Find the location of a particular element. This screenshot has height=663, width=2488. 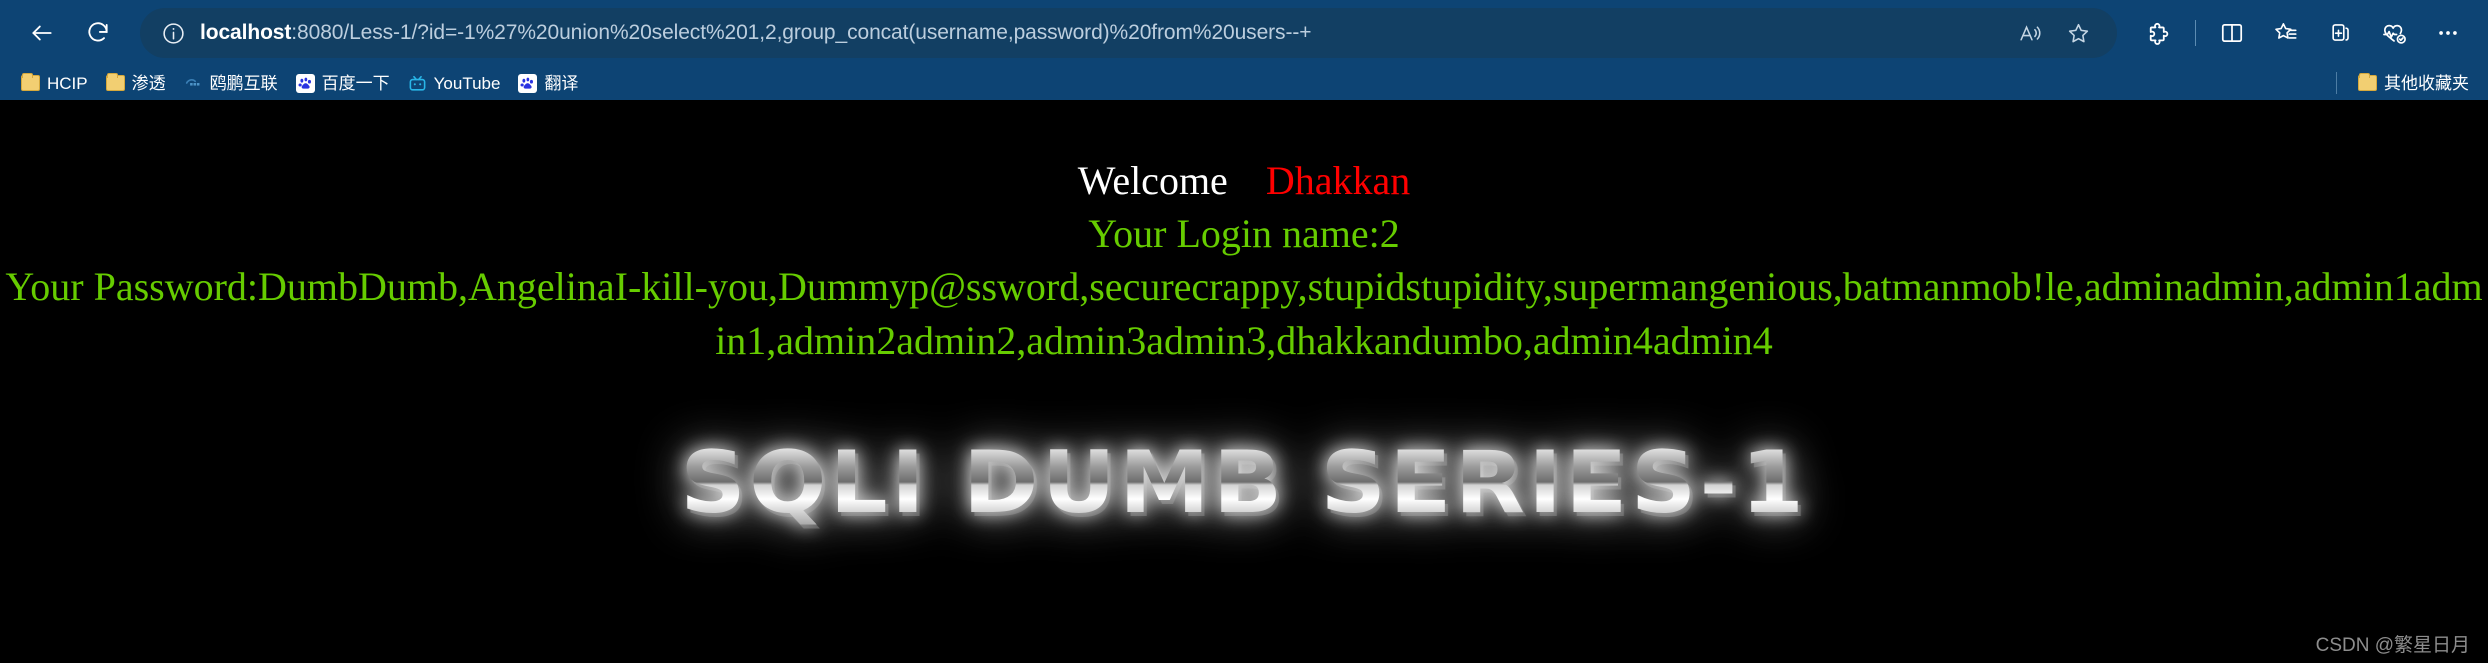

welcome-line: Welcome Dhakkan is located at coordinates (1244, 180).